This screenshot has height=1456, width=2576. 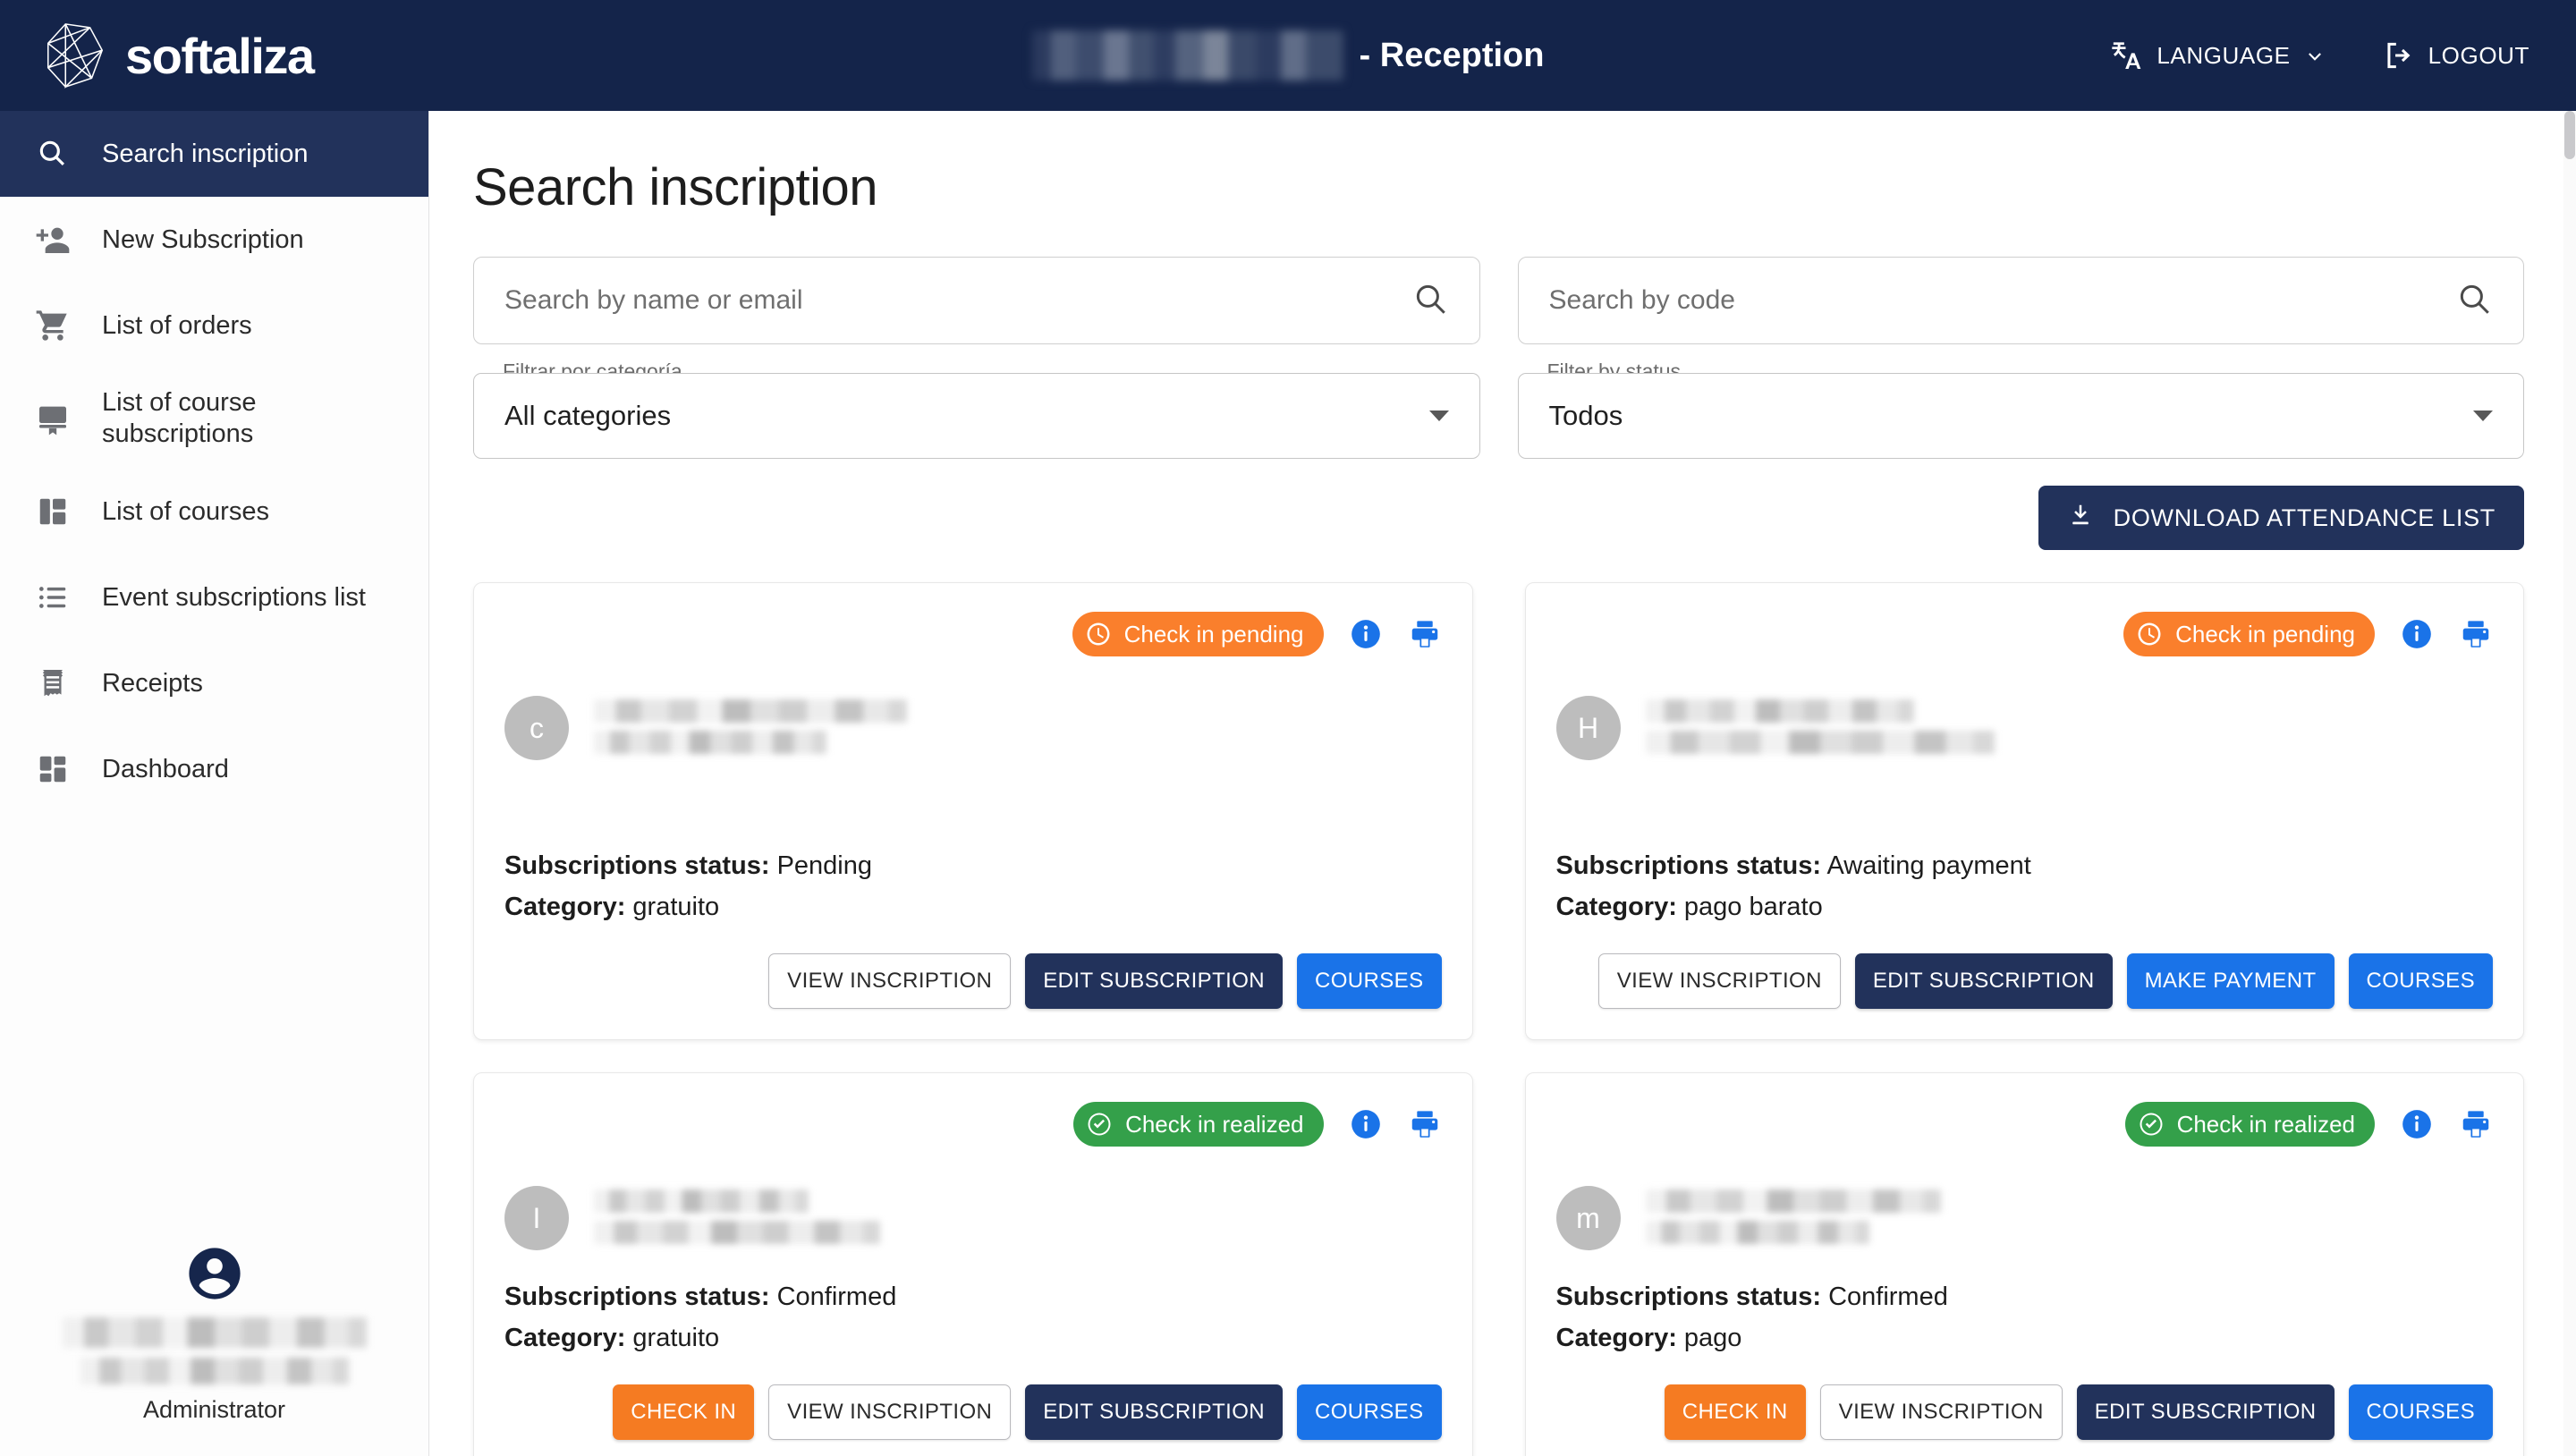 What do you see at coordinates (2314, 55) in the screenshot?
I see `chevron-down-icon` at bounding box center [2314, 55].